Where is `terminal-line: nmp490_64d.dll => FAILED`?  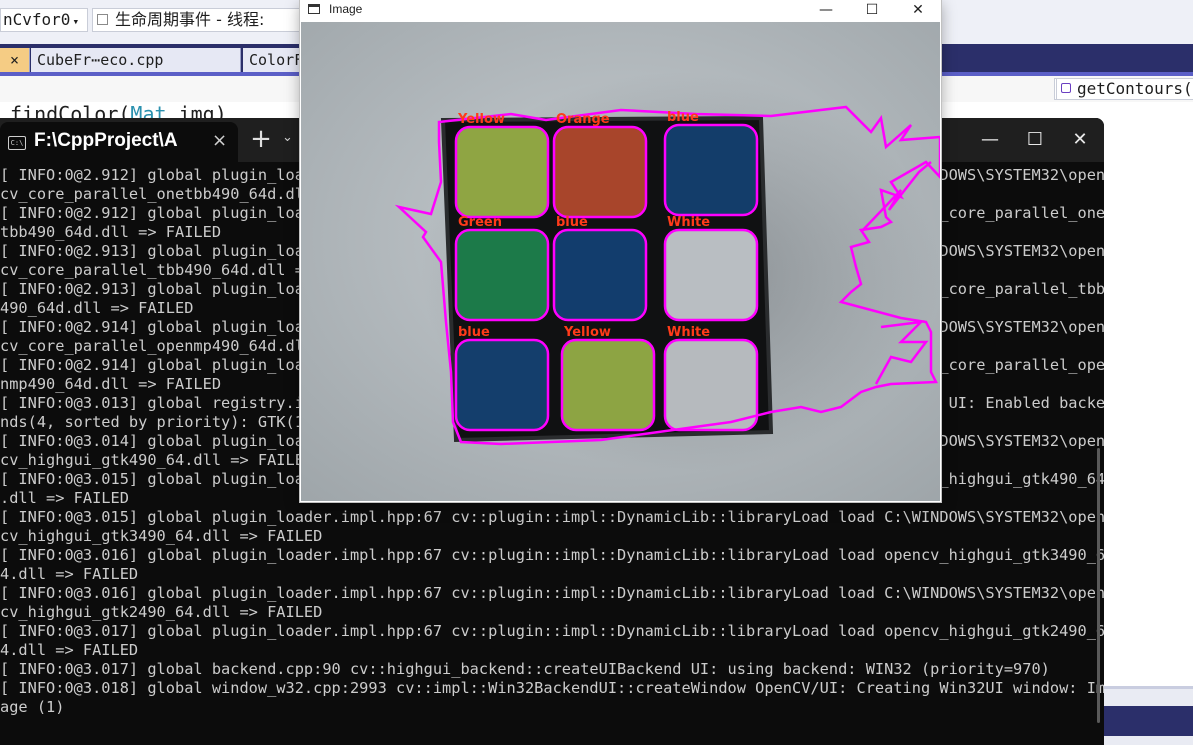 terminal-line: nmp490_64d.dll => FAILED is located at coordinates (111, 384).